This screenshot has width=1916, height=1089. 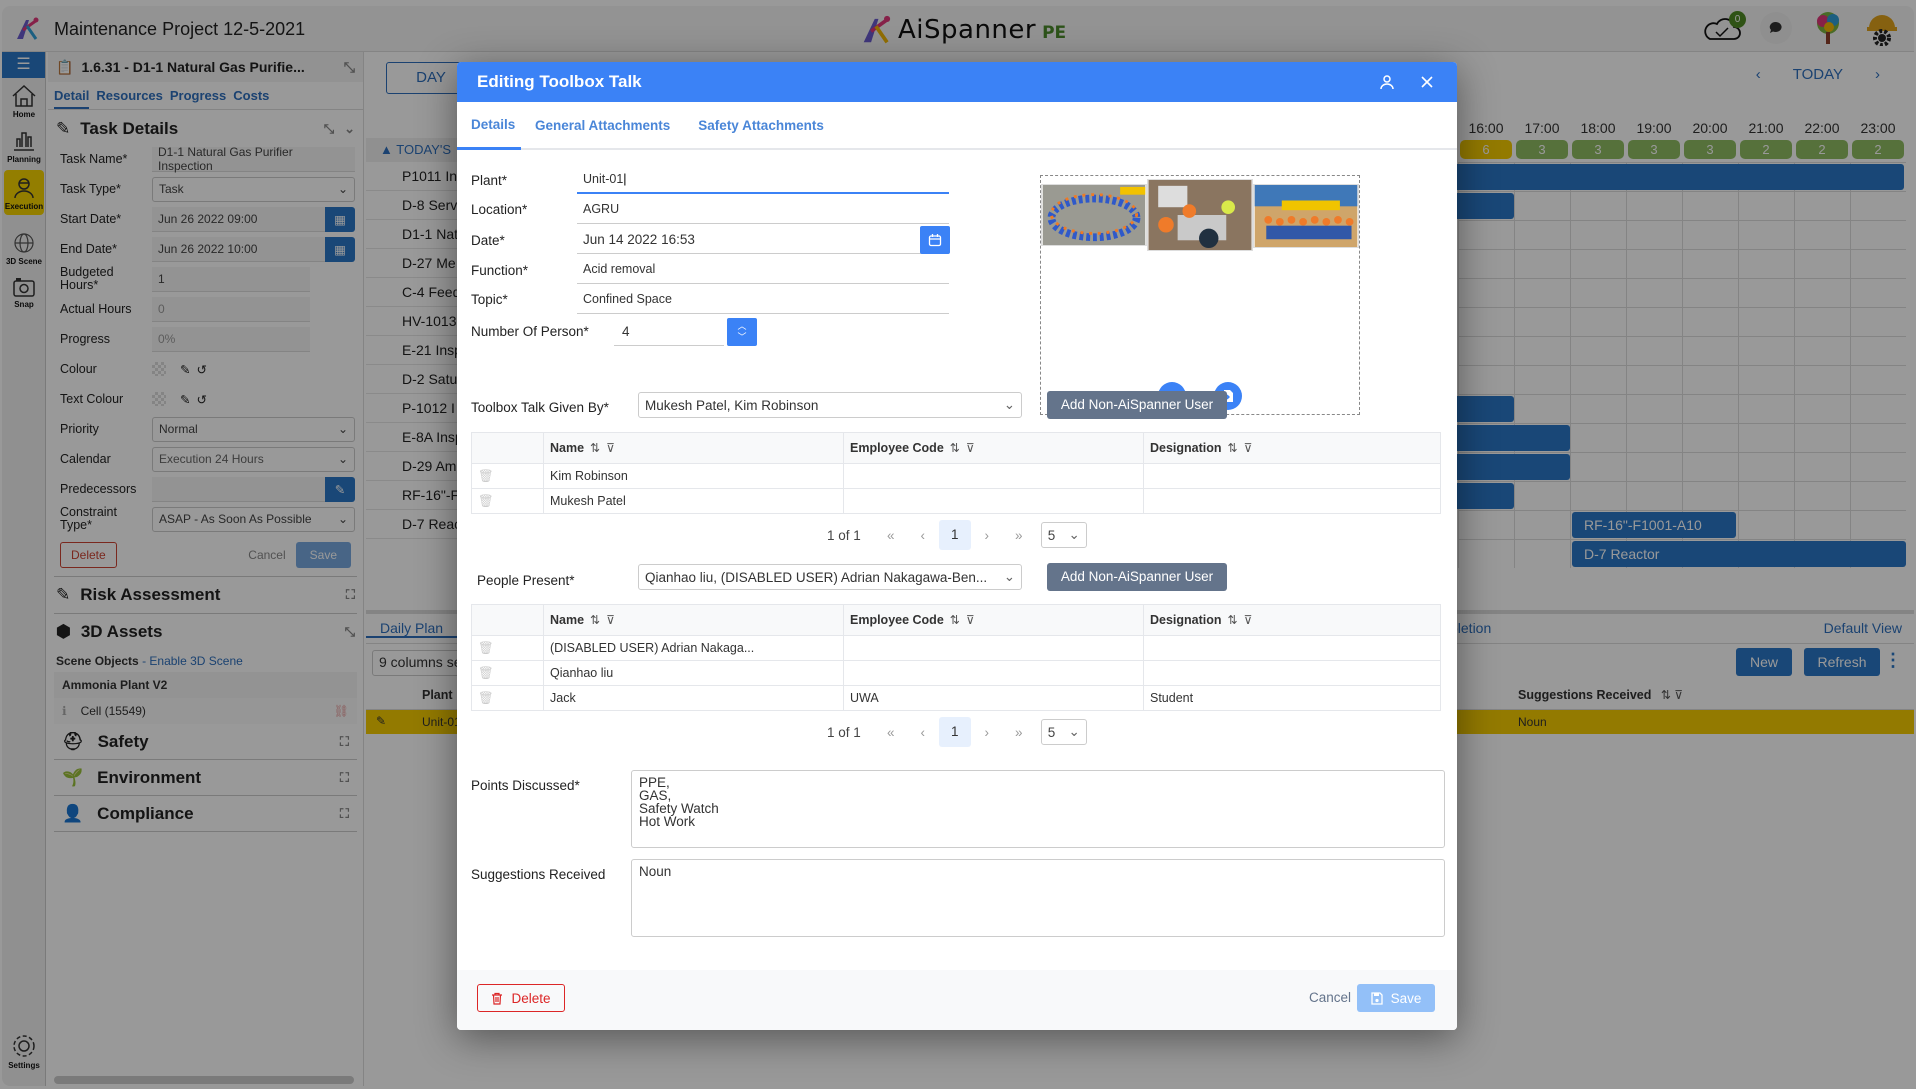 What do you see at coordinates (602, 125) in the screenshot?
I see `tab-general-attachments: General Attachments` at bounding box center [602, 125].